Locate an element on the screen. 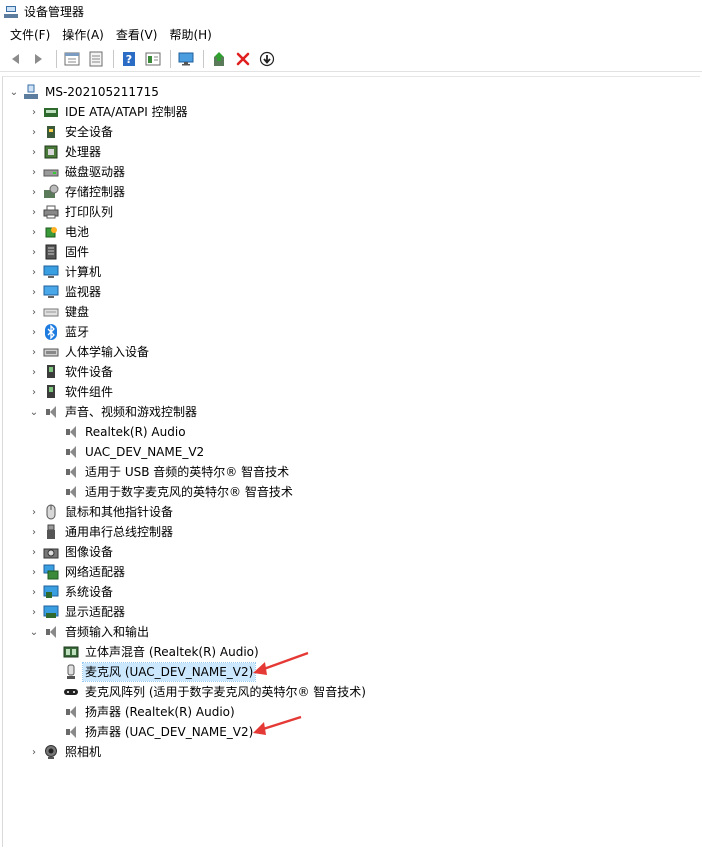  tree-category-label: 存储控制器 is located at coordinates (95, 192).